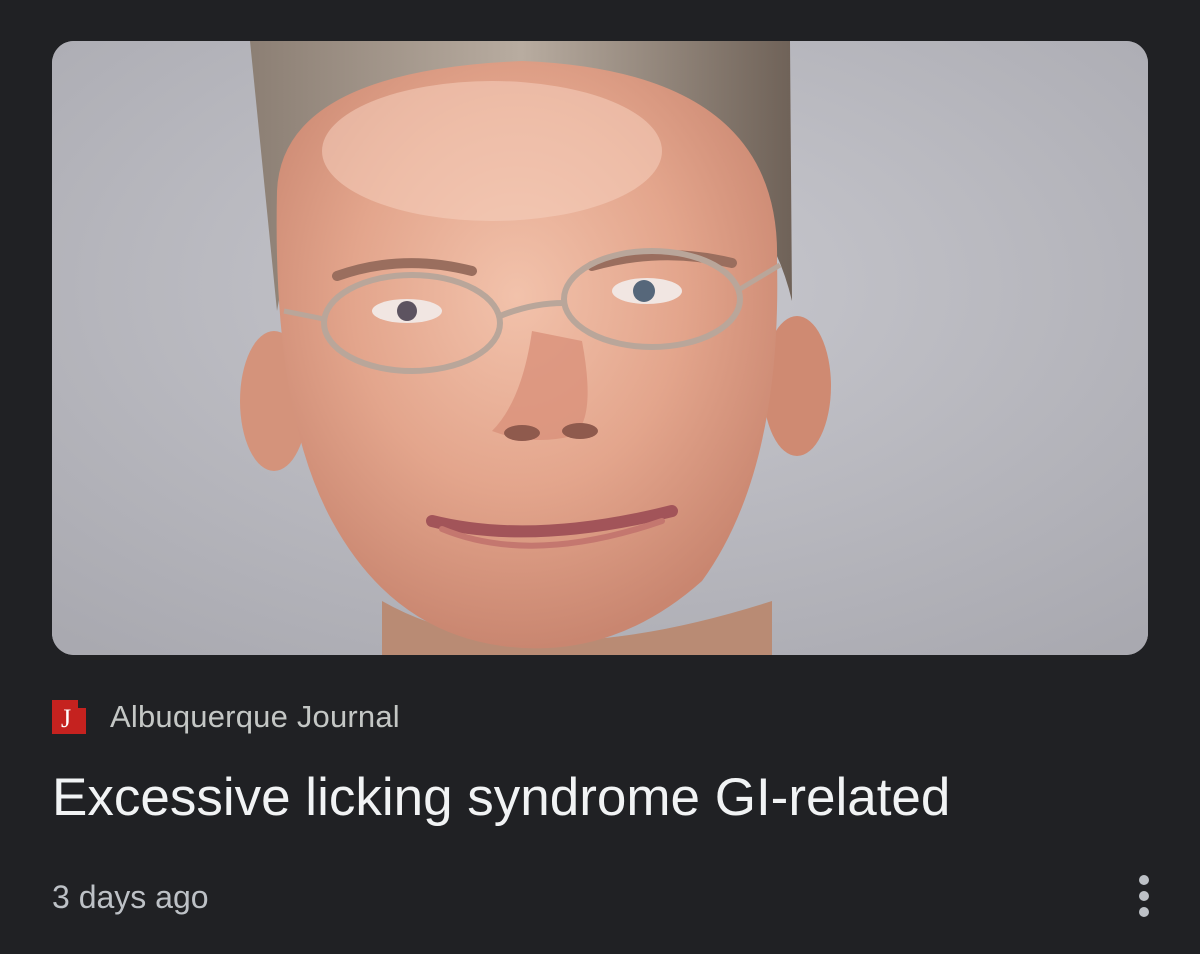 This screenshot has width=1200, height=954. Describe the element at coordinates (255, 716) in the screenshot. I see `source-name: Albuquerque Journal` at that location.